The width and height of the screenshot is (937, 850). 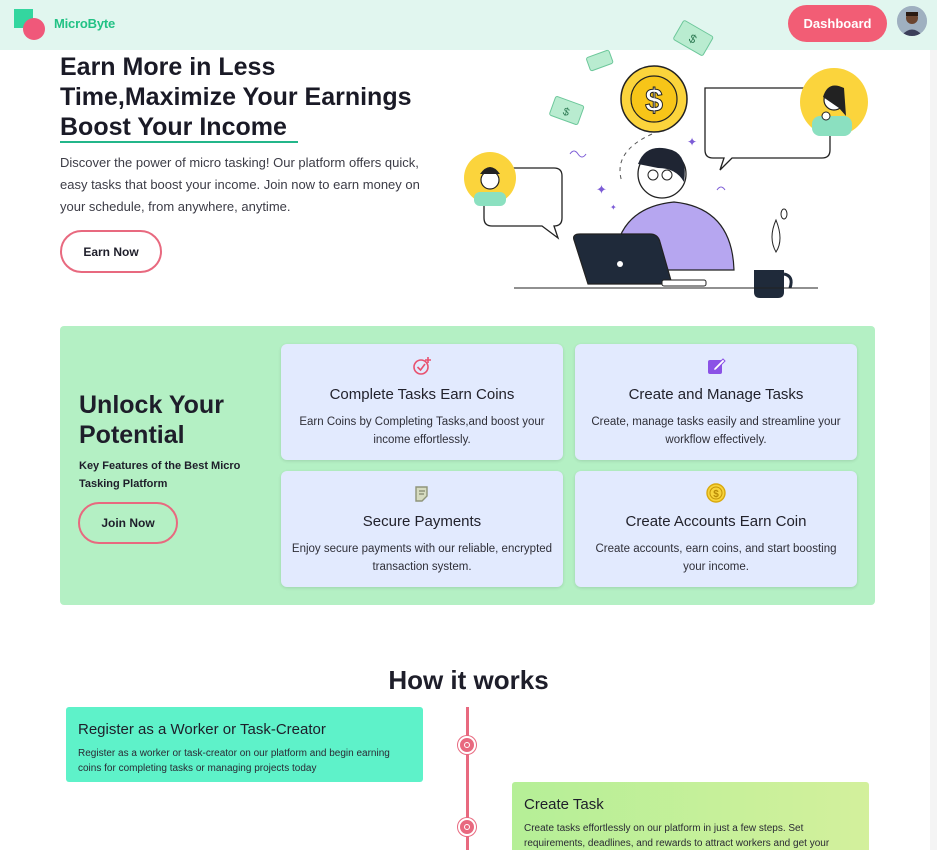 What do you see at coordinates (600, 60) in the screenshot?
I see `money-bill-icon` at bounding box center [600, 60].